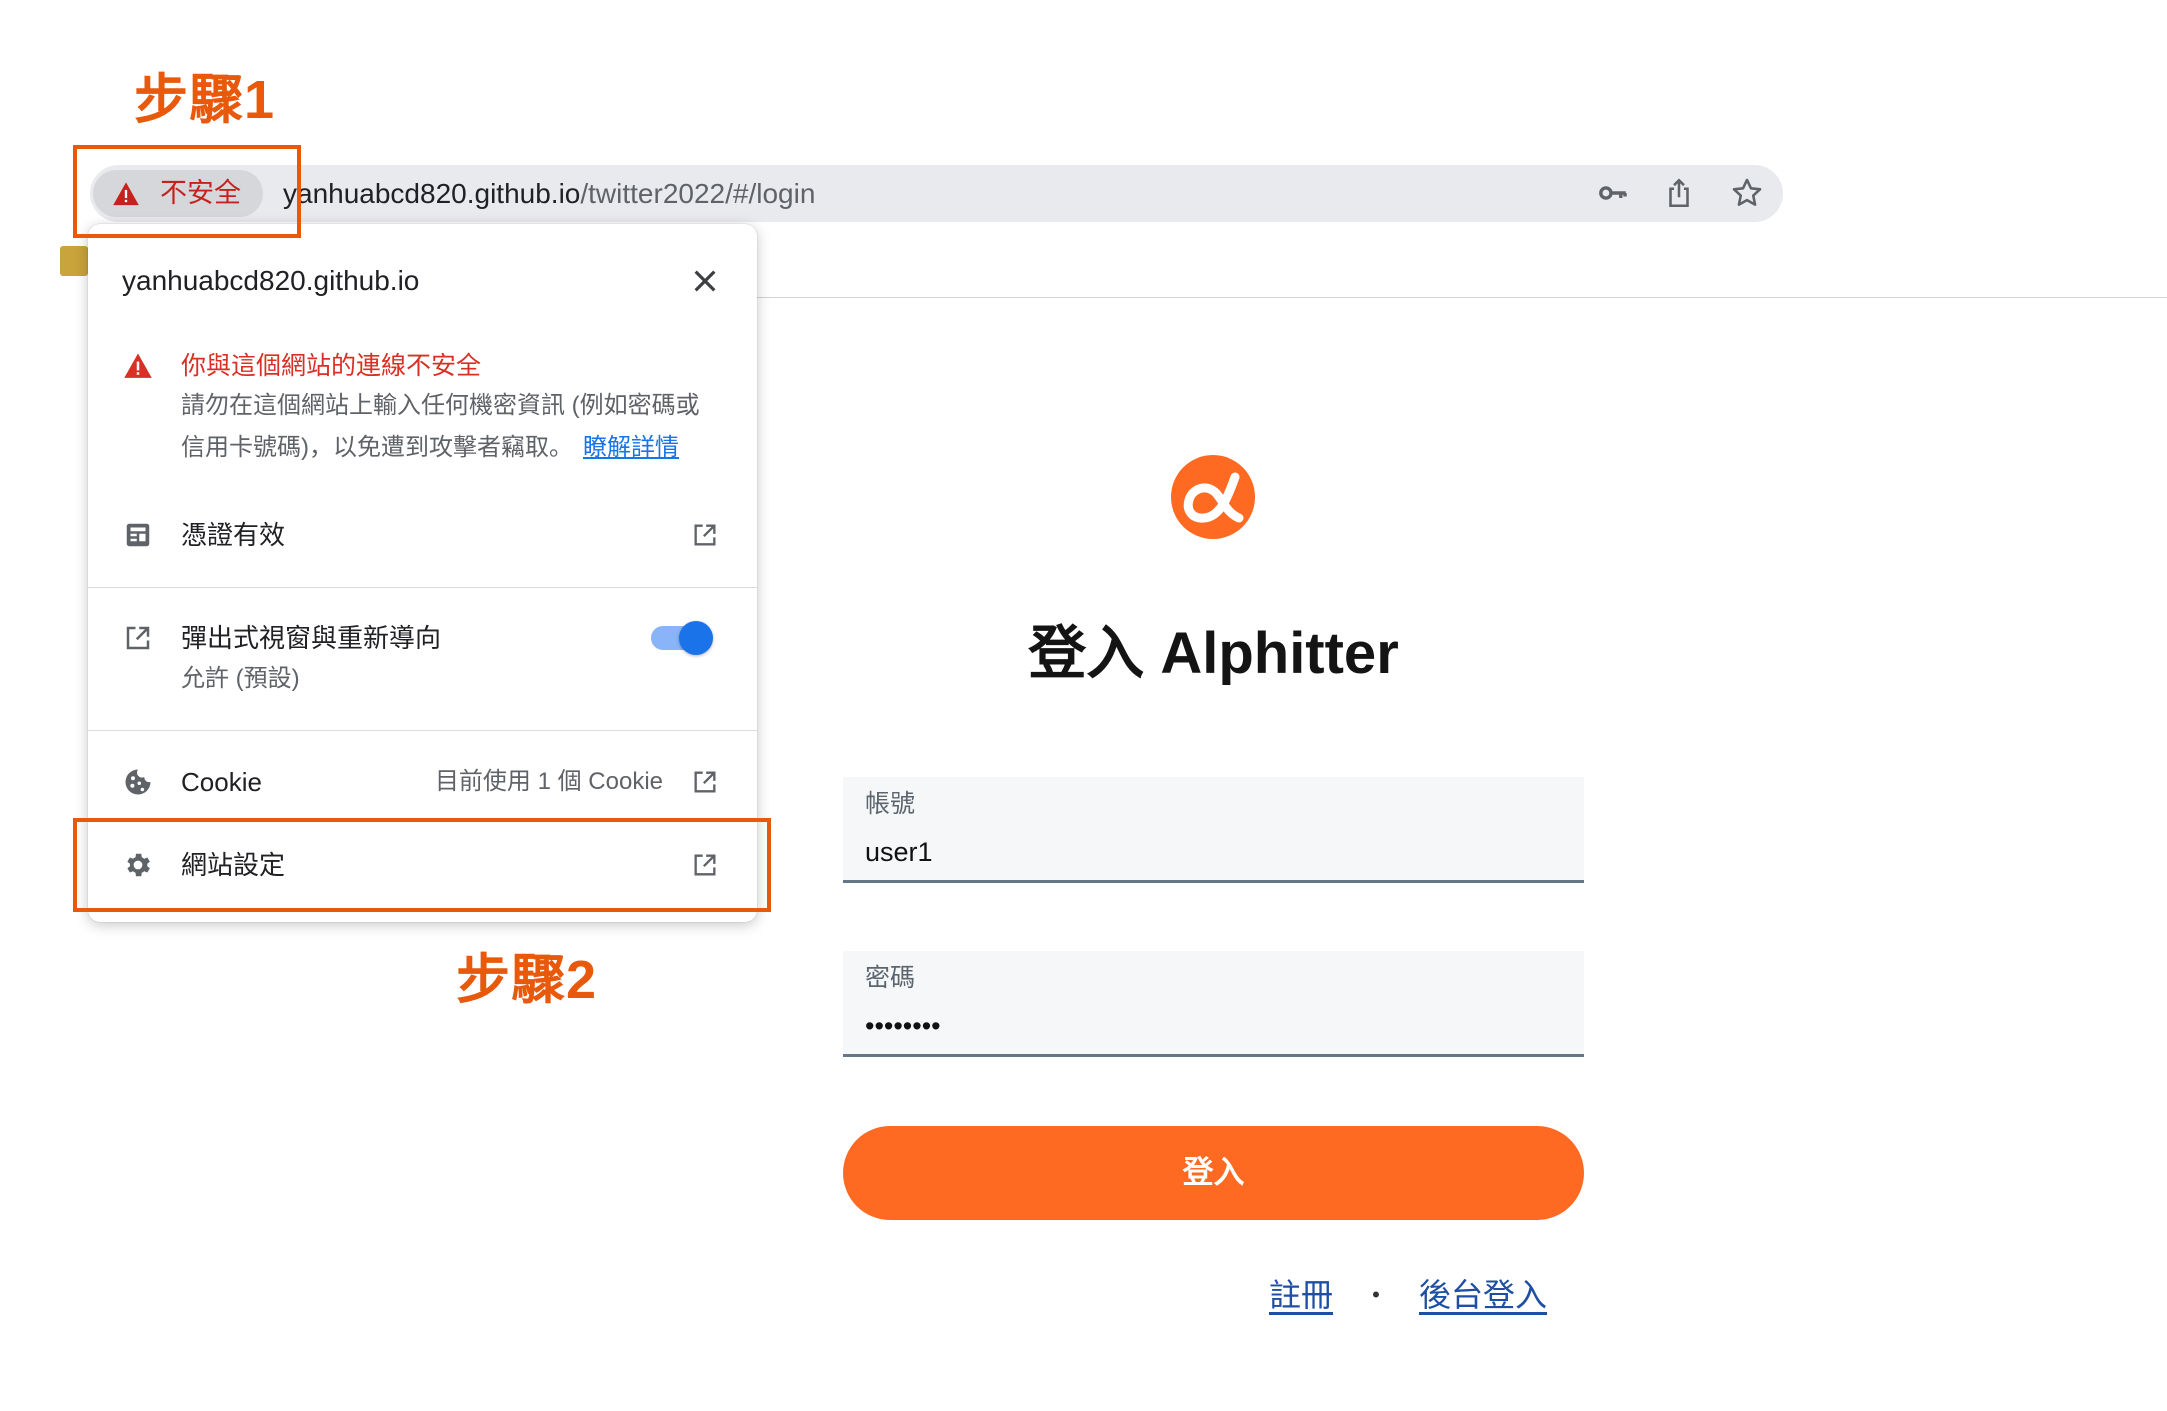  Describe the element at coordinates (1747, 193) in the screenshot. I see `star-icon` at that location.